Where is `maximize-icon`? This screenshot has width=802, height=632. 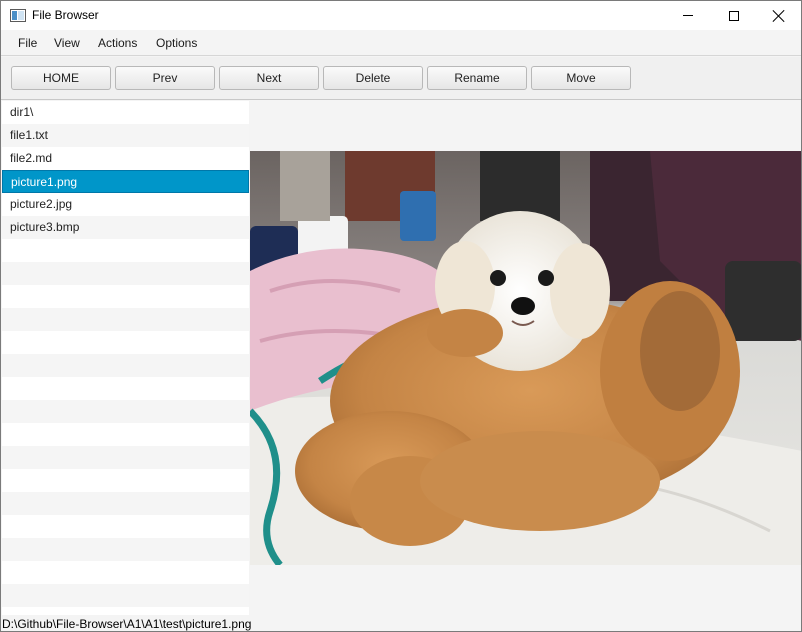
maximize-icon is located at coordinates (734, 15).